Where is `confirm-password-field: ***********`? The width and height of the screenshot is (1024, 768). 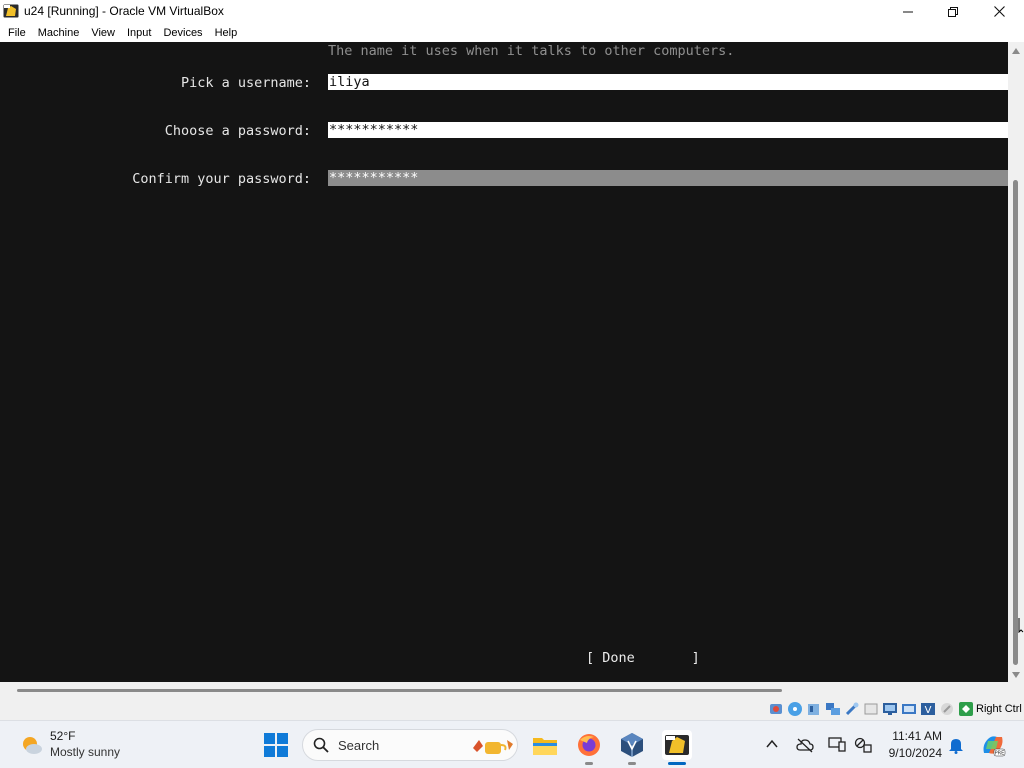 confirm-password-field: *********** is located at coordinates (668, 178).